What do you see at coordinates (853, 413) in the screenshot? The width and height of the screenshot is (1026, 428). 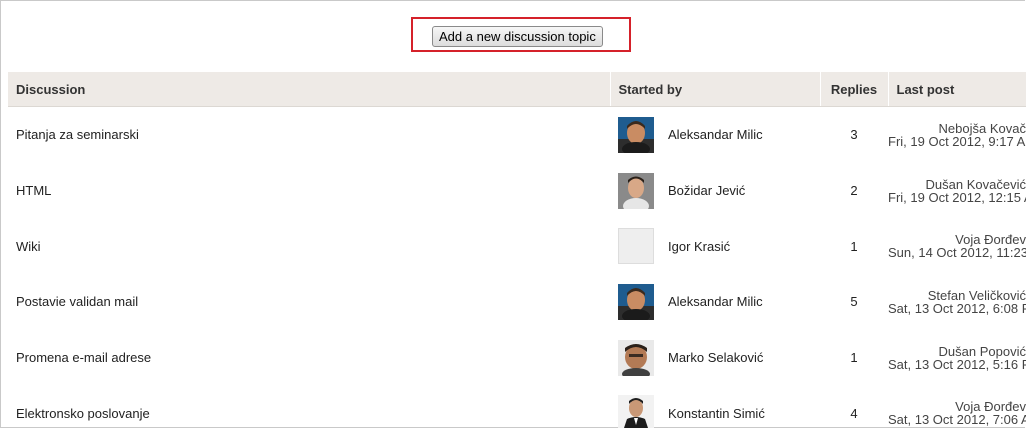 I see `replies-count: 4` at bounding box center [853, 413].